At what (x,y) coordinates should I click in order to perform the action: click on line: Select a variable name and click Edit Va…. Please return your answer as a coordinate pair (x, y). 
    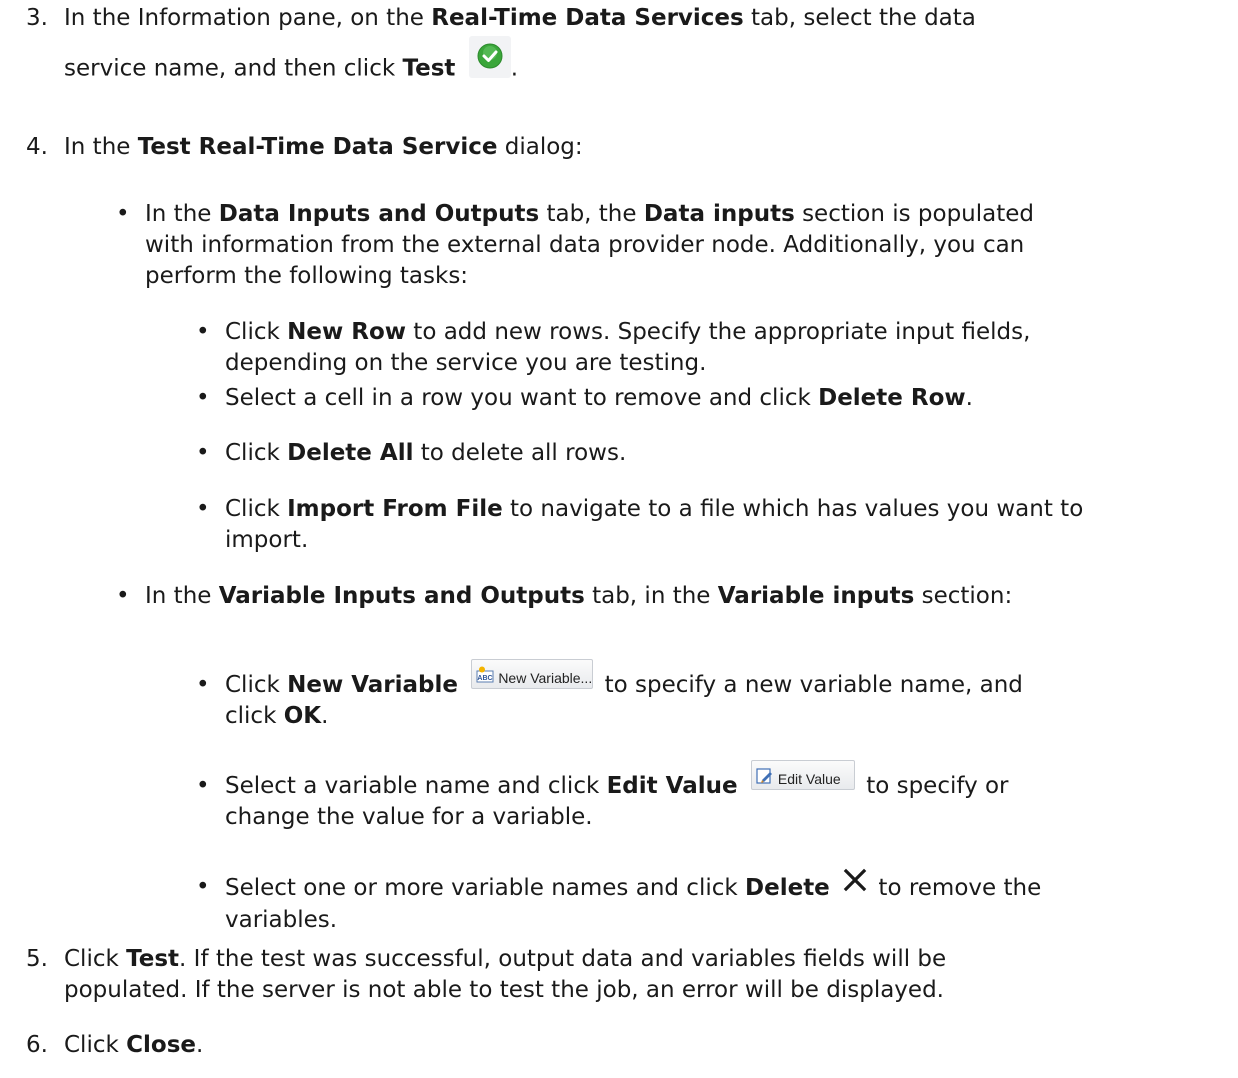
    Looking at the image, I should click on (726, 780).